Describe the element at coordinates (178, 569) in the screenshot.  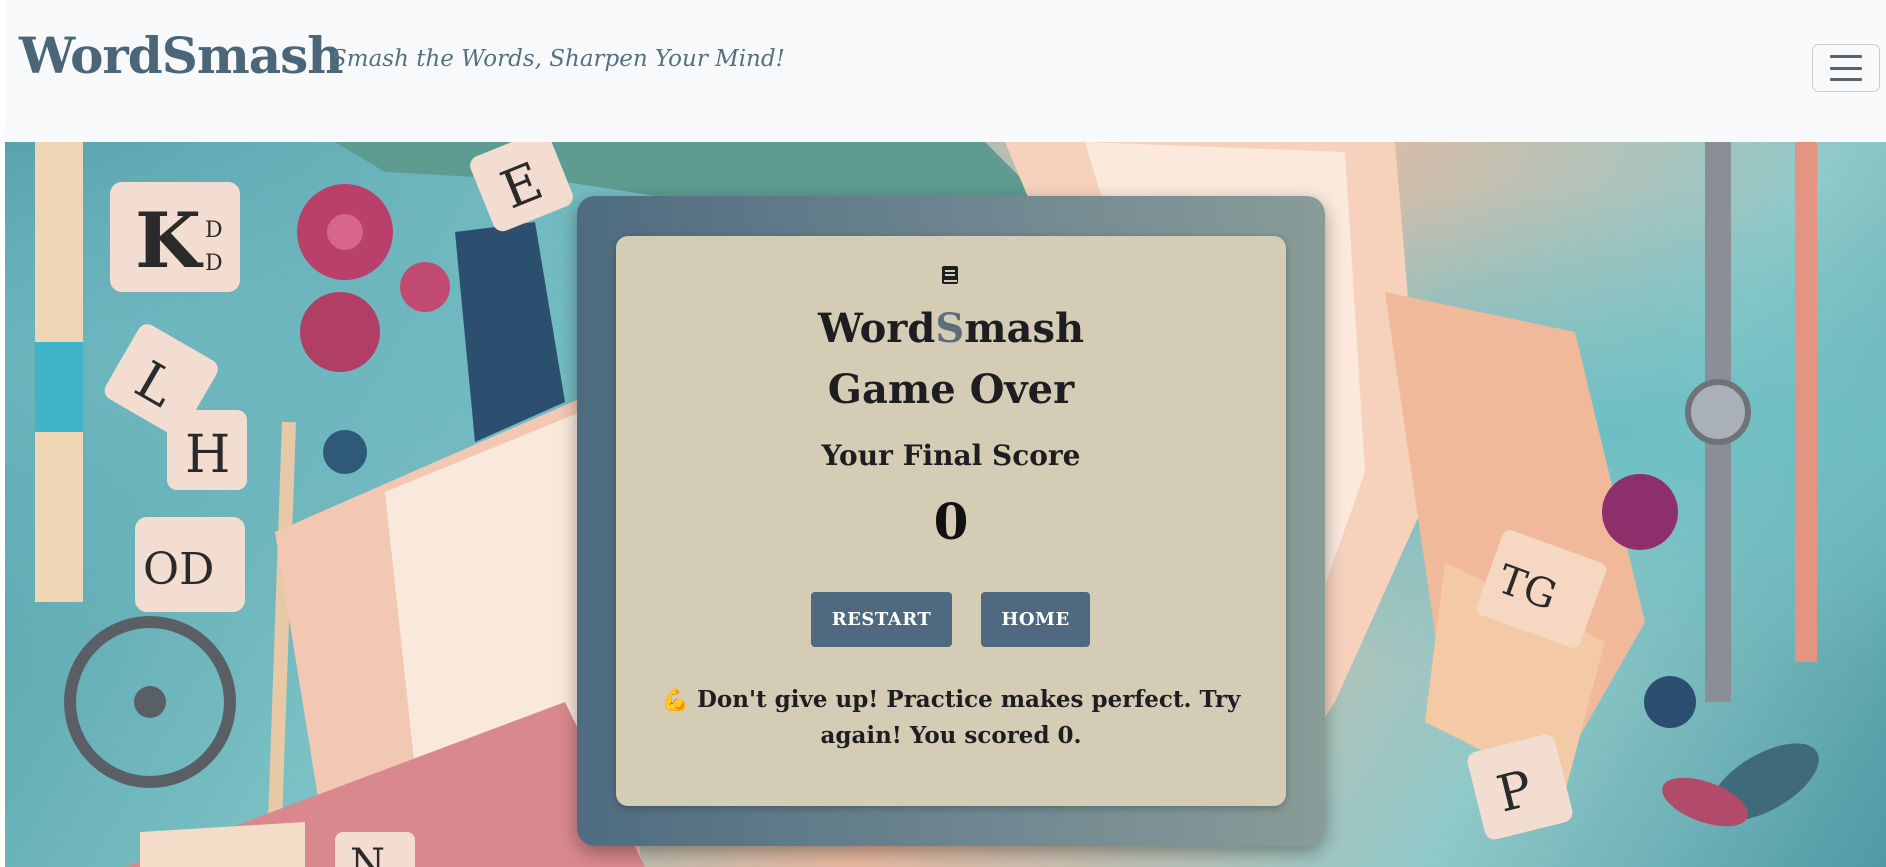
I see `tile-letter: OD` at that location.